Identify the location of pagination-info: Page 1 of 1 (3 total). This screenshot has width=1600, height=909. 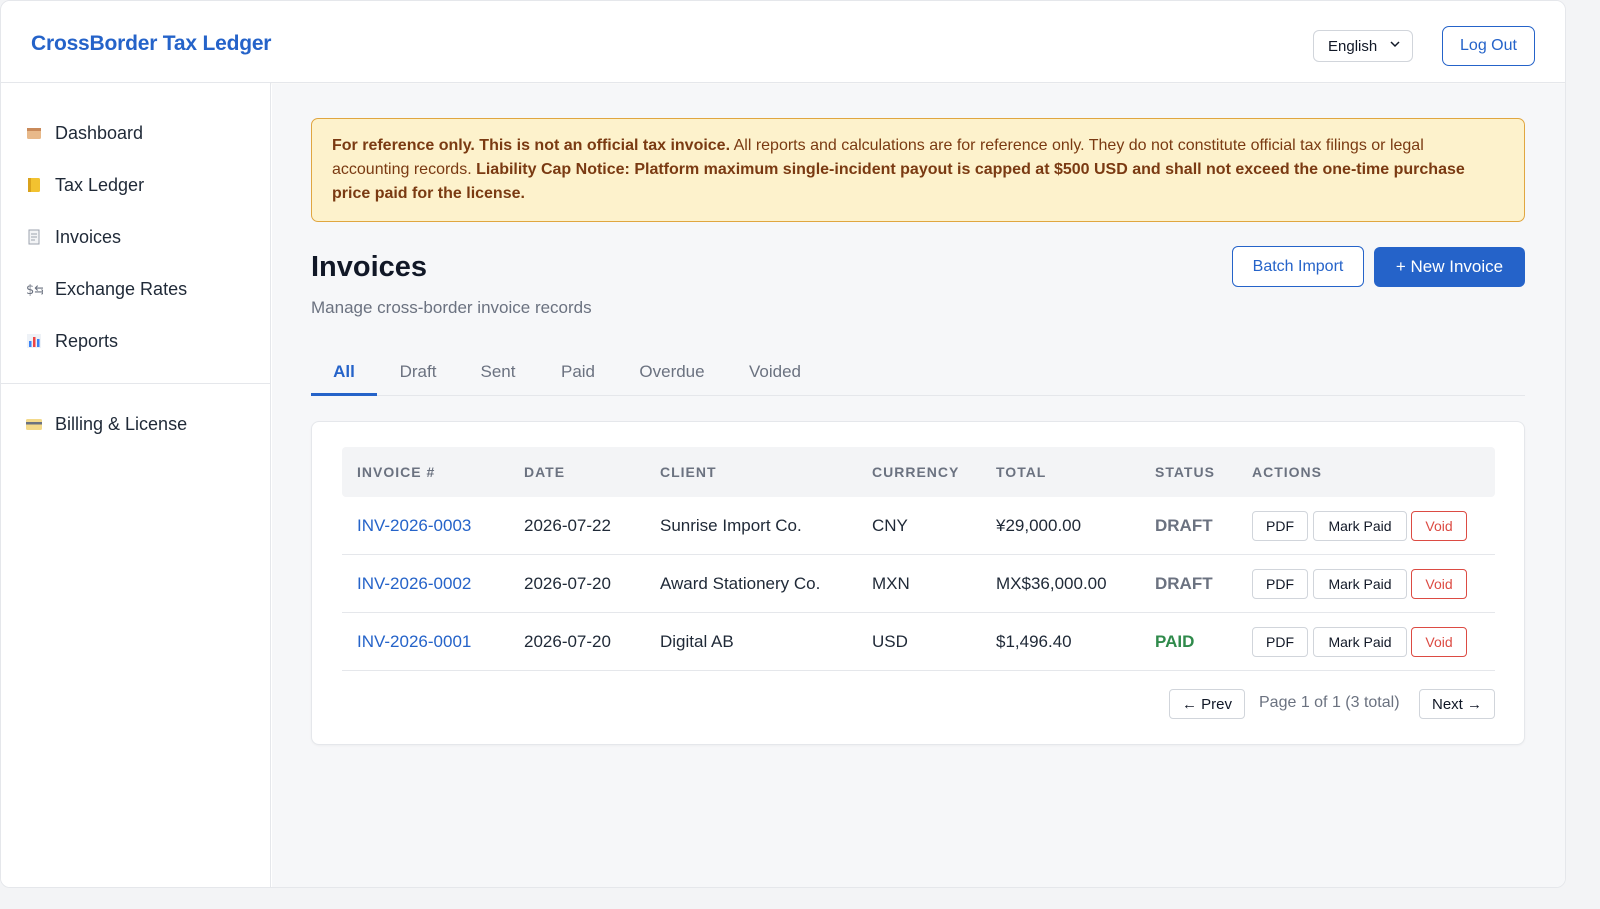
(1329, 702).